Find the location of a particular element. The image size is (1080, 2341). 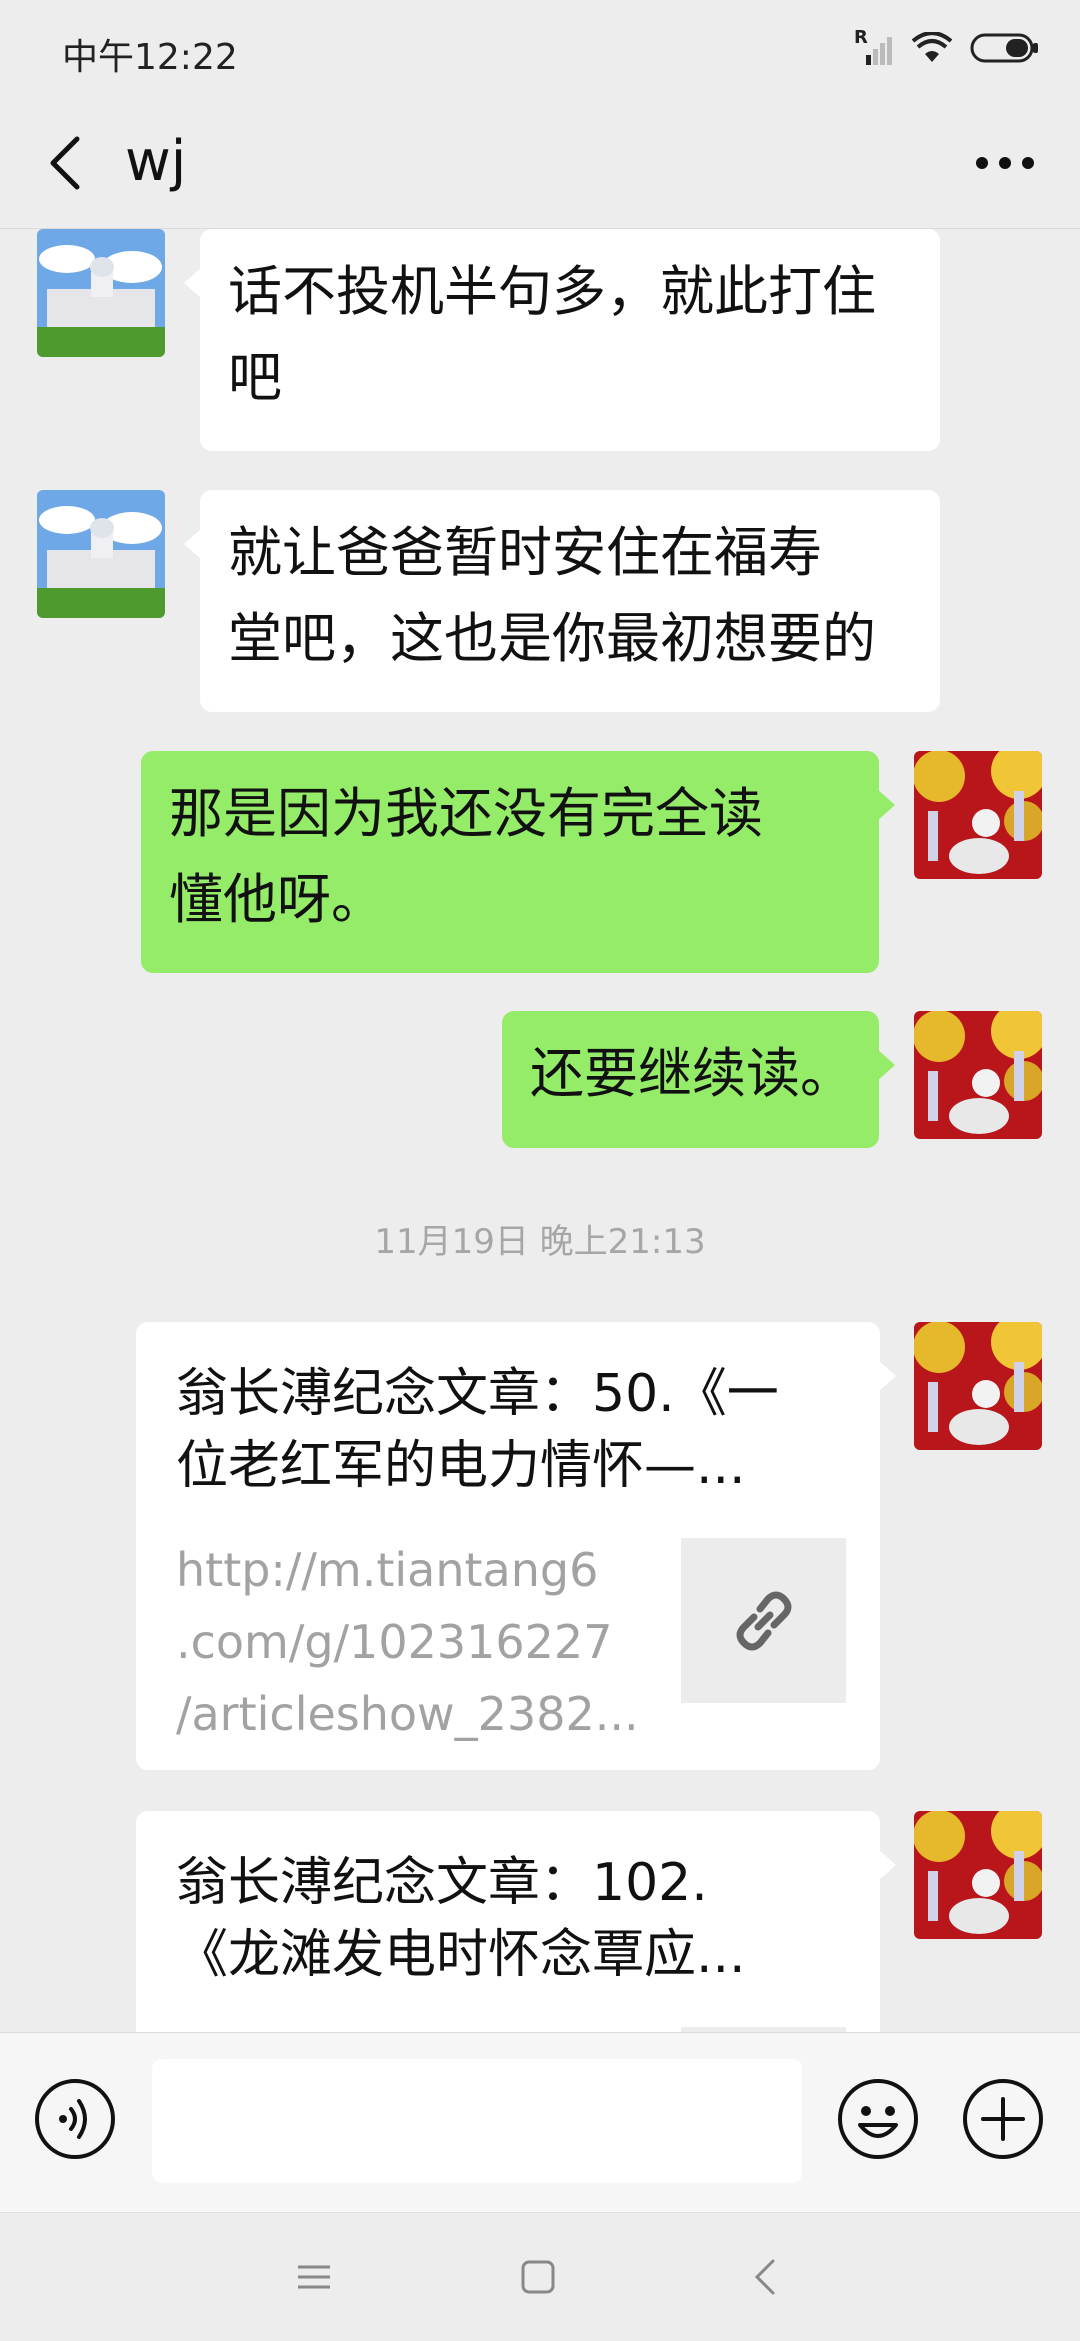

home-icon is located at coordinates (538, 2277).